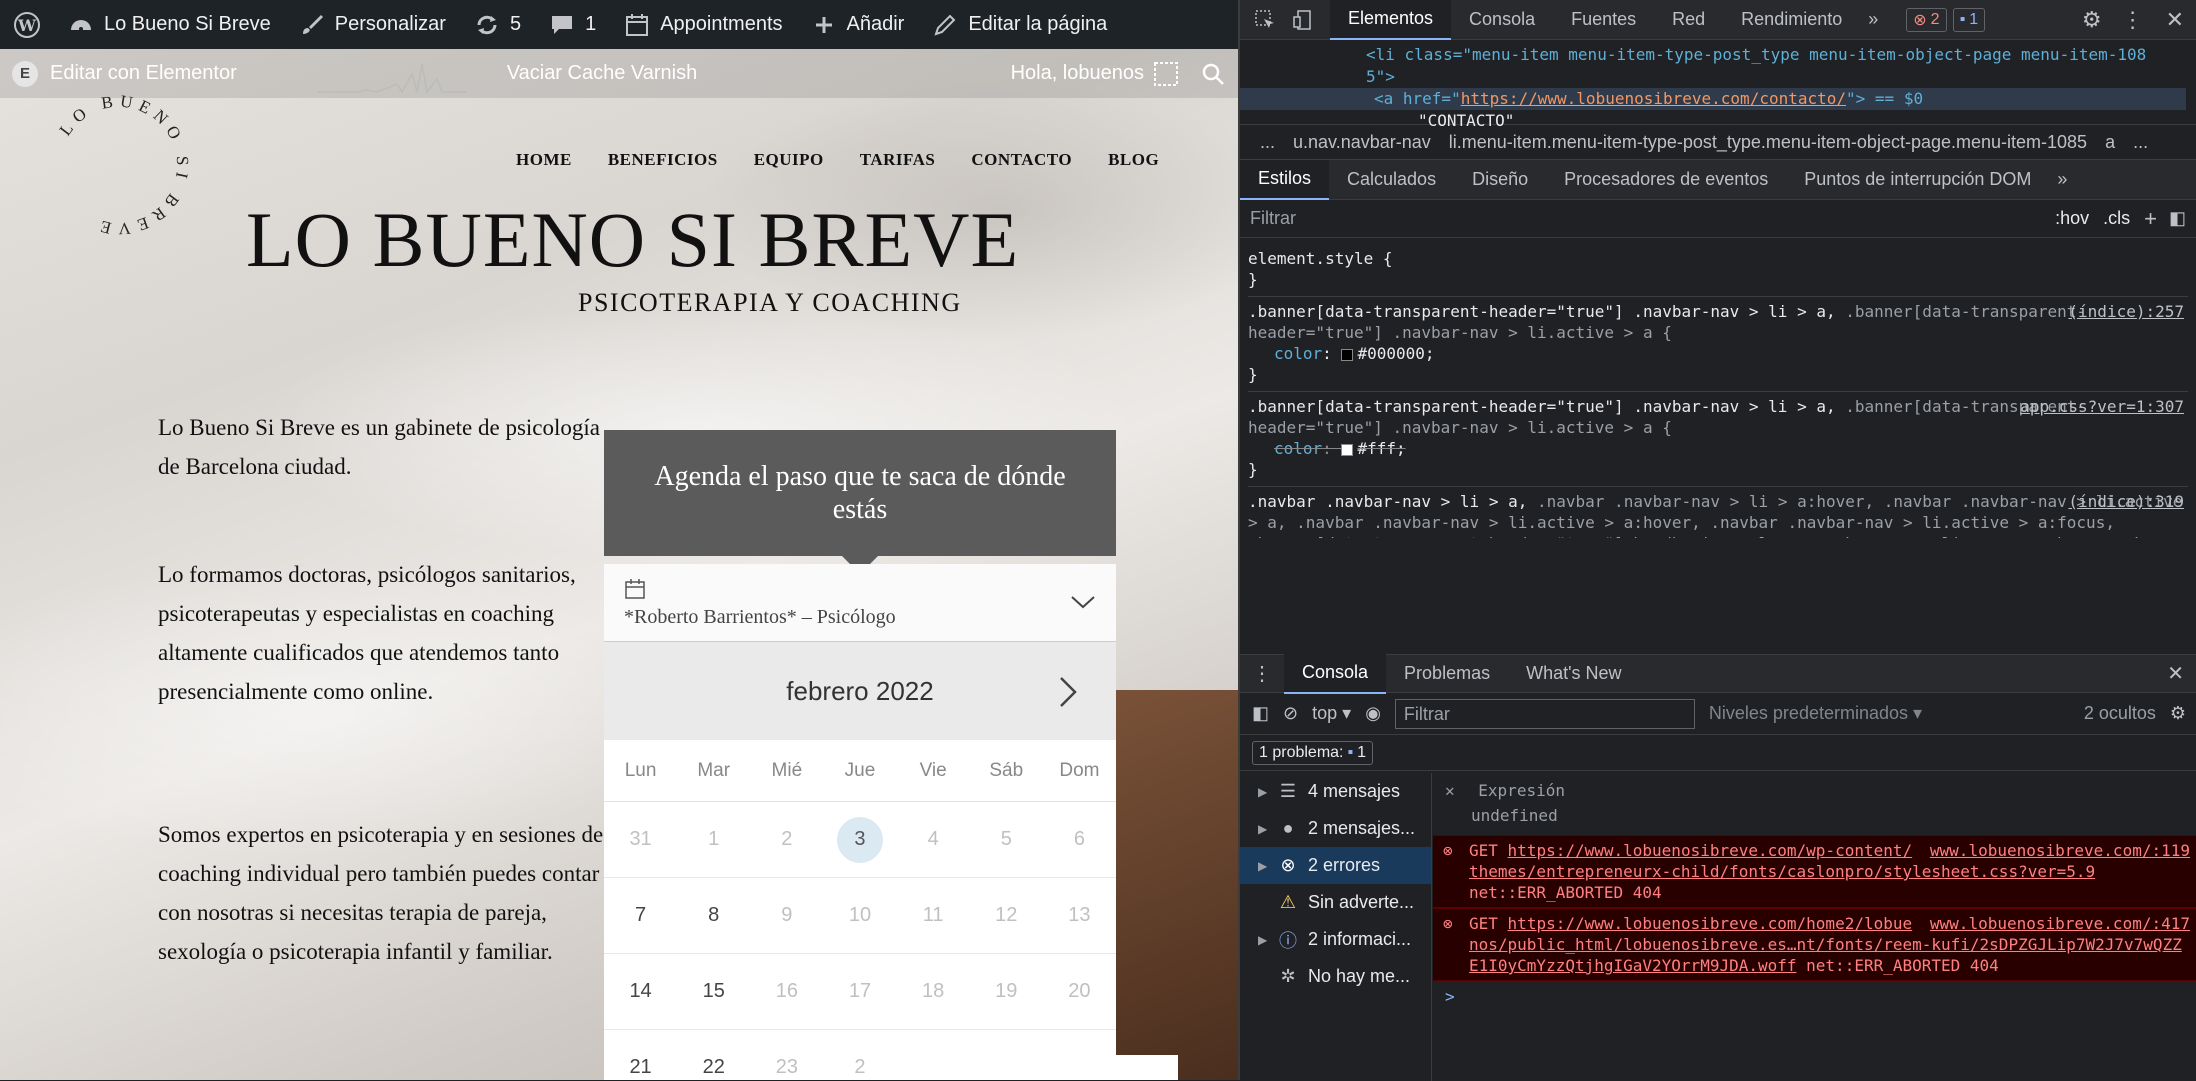 Image resolution: width=2196 pixels, height=1081 pixels. I want to click on tab-sources: Fuentes, so click(1603, 20).